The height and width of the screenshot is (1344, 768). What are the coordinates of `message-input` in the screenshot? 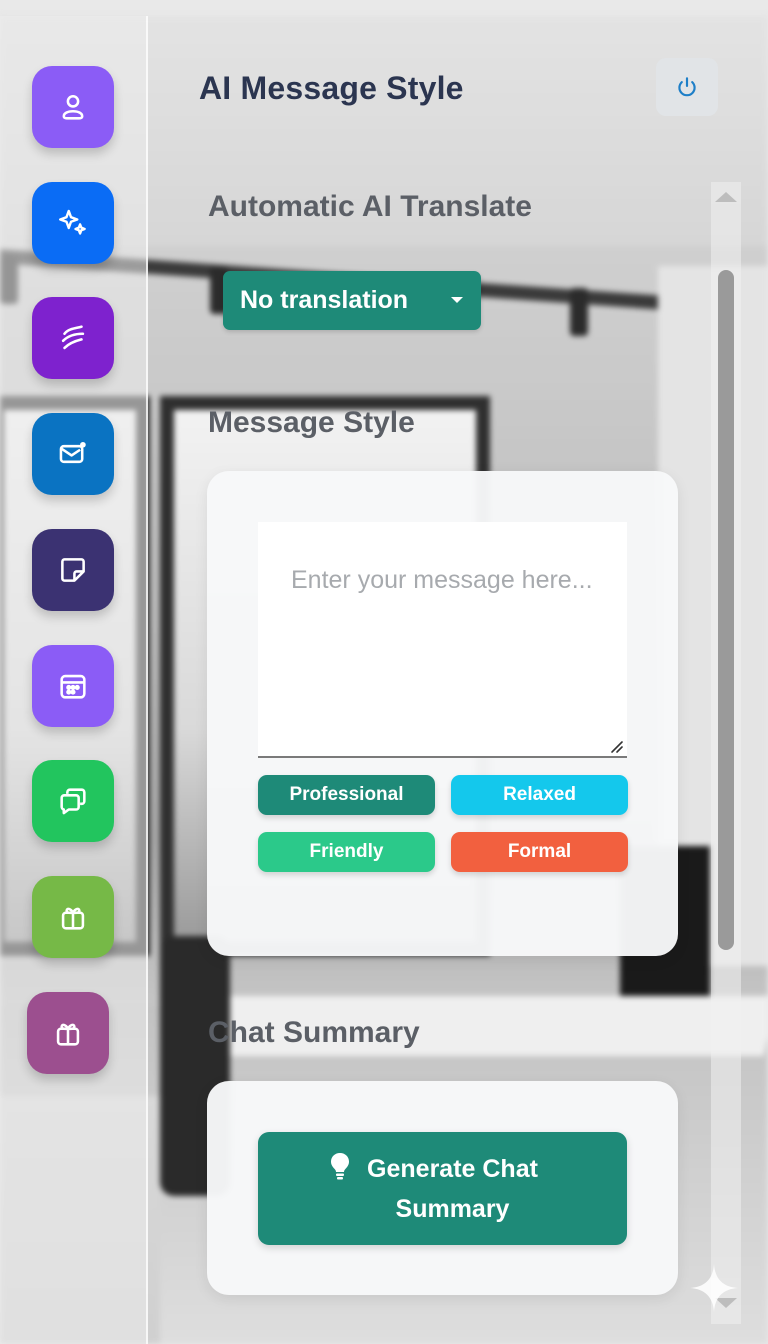 It's located at (442, 640).